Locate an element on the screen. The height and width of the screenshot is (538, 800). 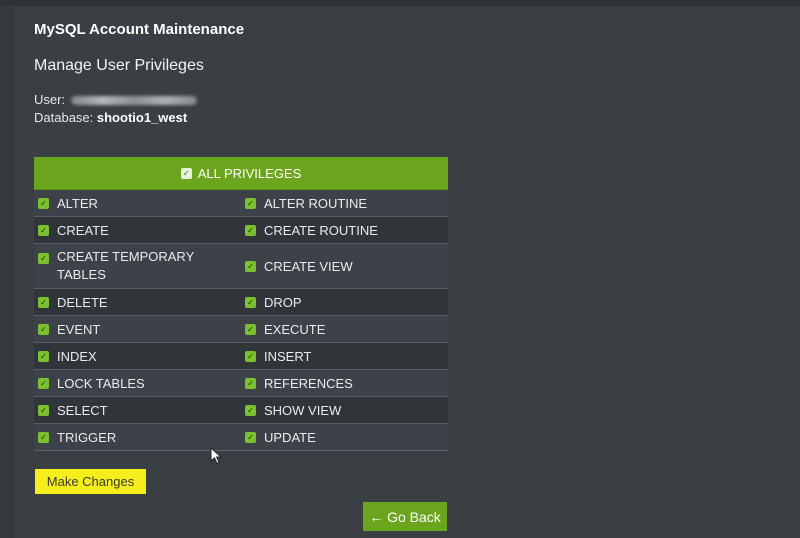
table-row: ✓ CREATE ✓ CREATE ROUTINE is located at coordinates (241, 230).